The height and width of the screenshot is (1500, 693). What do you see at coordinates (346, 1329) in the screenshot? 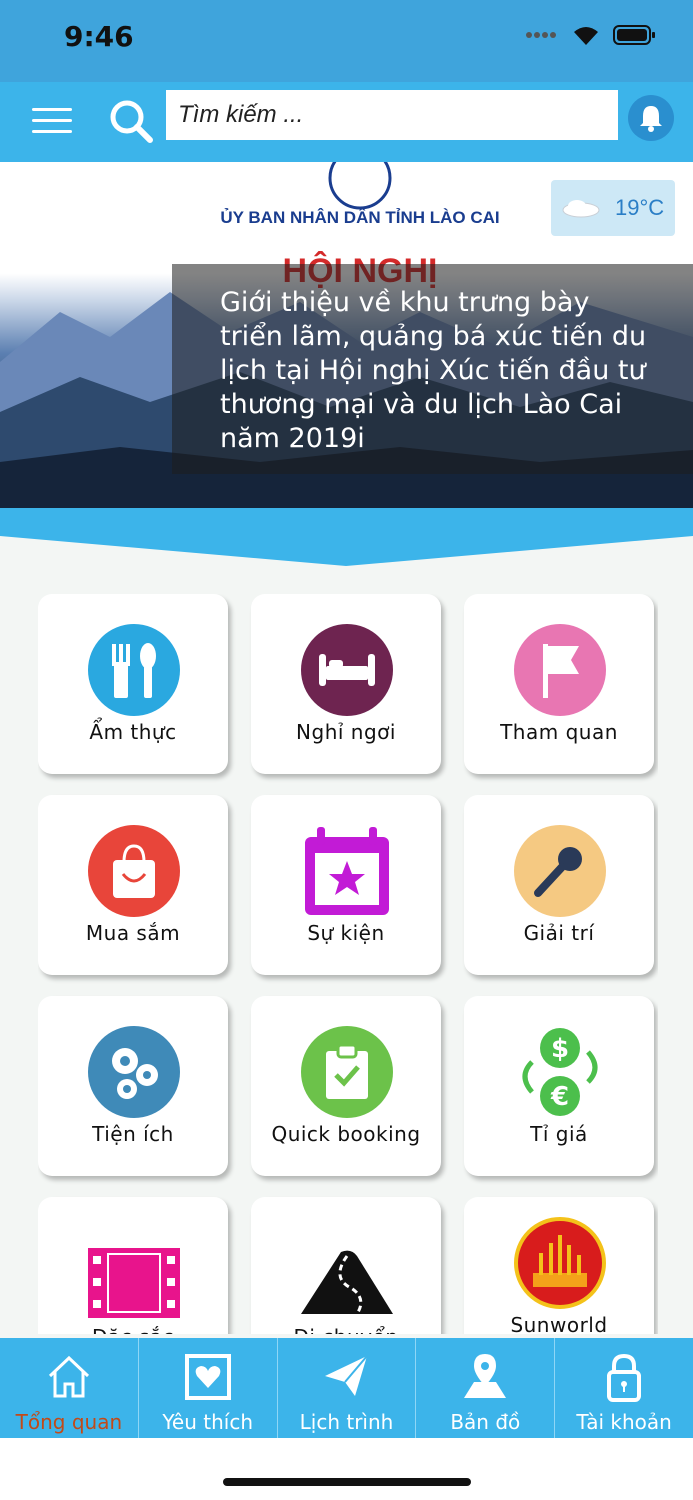
I see `category-label: Di chuyển` at bounding box center [346, 1329].